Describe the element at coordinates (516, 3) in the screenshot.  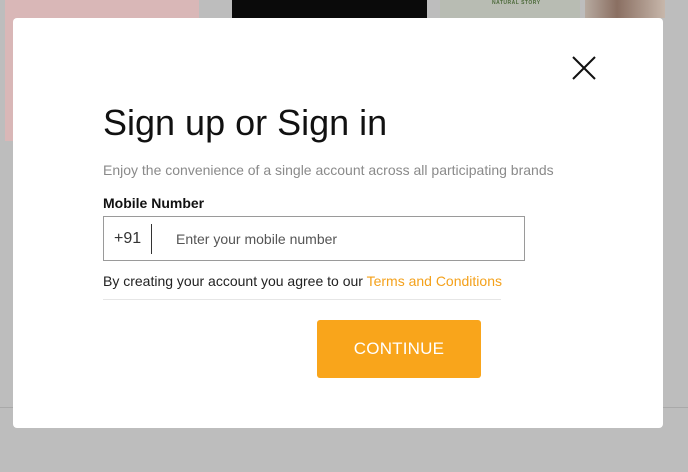
I see `background-banner-text: NATURAL STORY` at that location.